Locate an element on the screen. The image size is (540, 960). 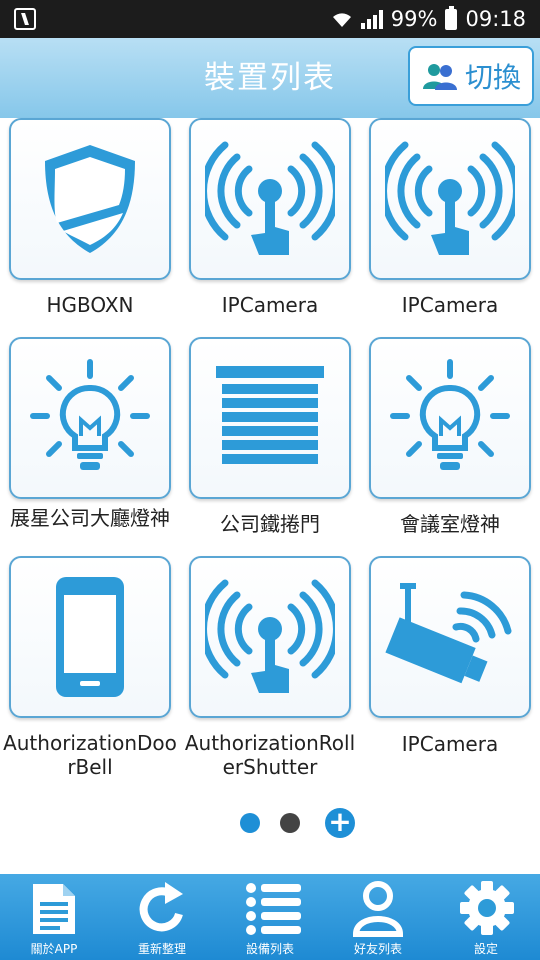
battery-percent: 99% is located at coordinates (414, 19).